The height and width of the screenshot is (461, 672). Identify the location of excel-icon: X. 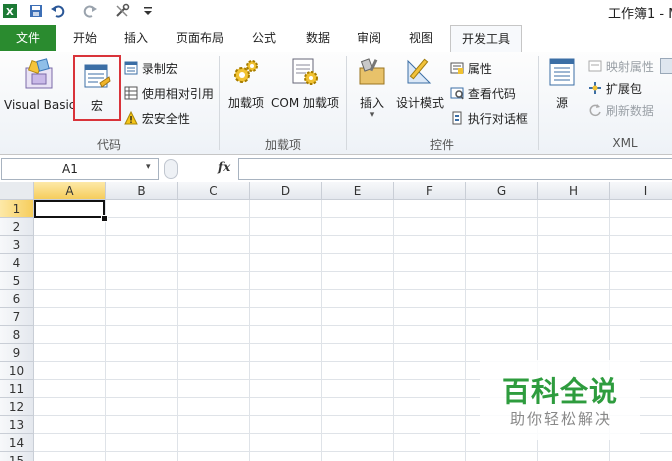
(10, 11).